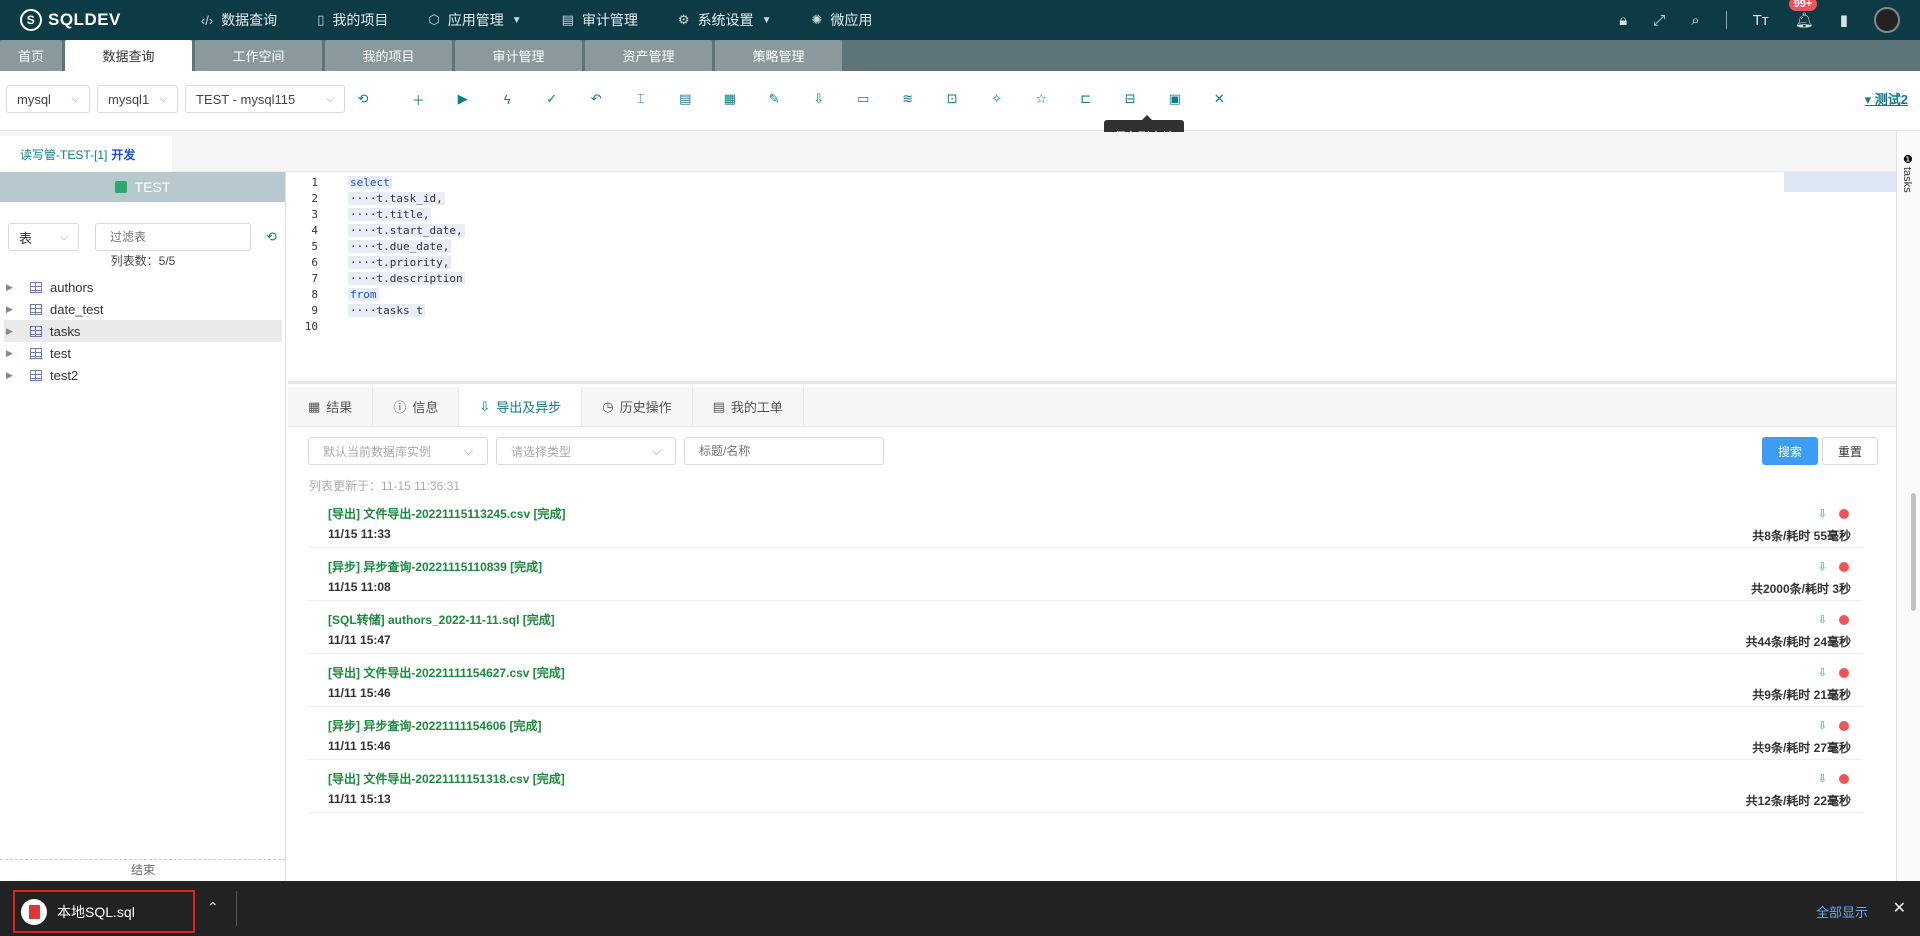 The image size is (1920, 936). Describe the element at coordinates (1899, 908) in the screenshot. I see `close-icon: ✕` at that location.